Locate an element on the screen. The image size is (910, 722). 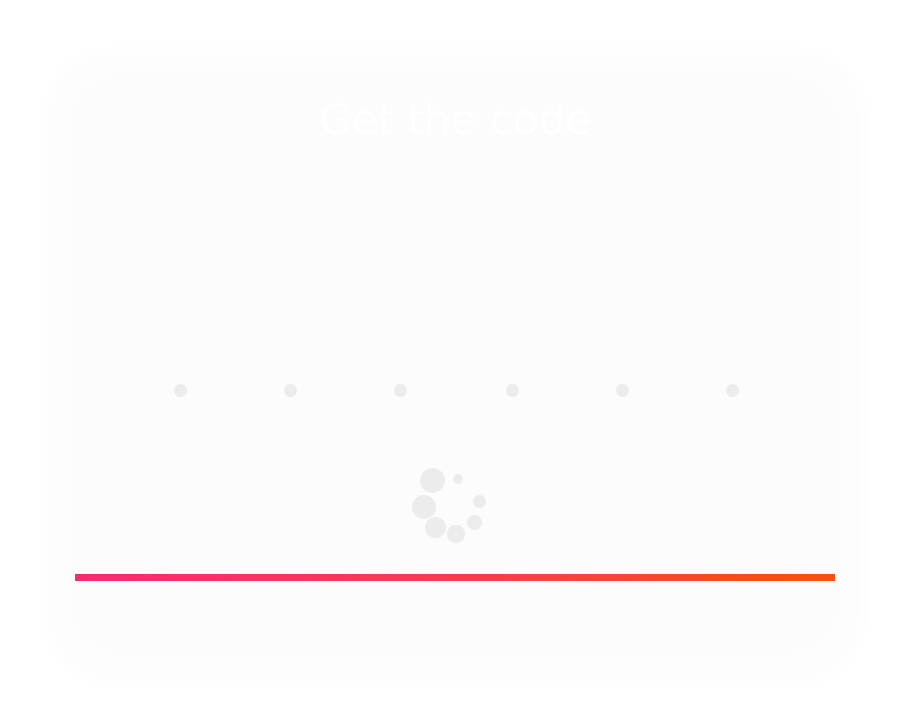
code-input is located at coordinates (455, 391).